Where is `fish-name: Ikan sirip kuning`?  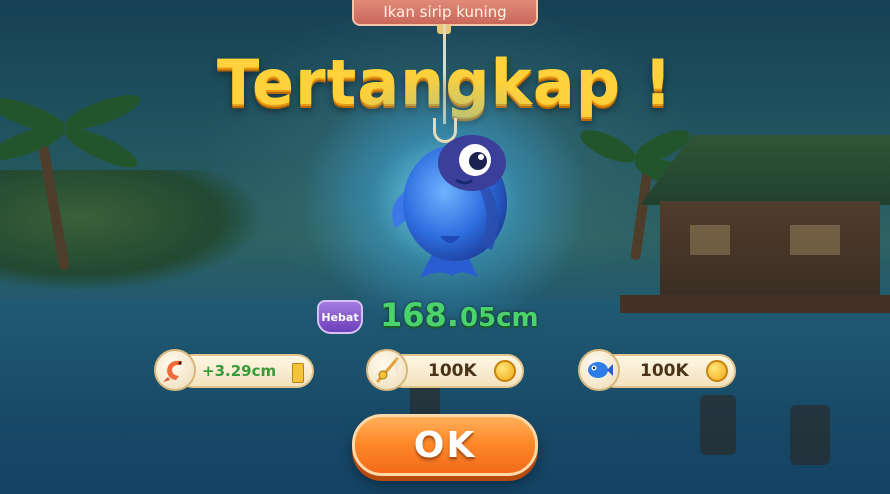 fish-name: Ikan sirip kuning is located at coordinates (445, 12).